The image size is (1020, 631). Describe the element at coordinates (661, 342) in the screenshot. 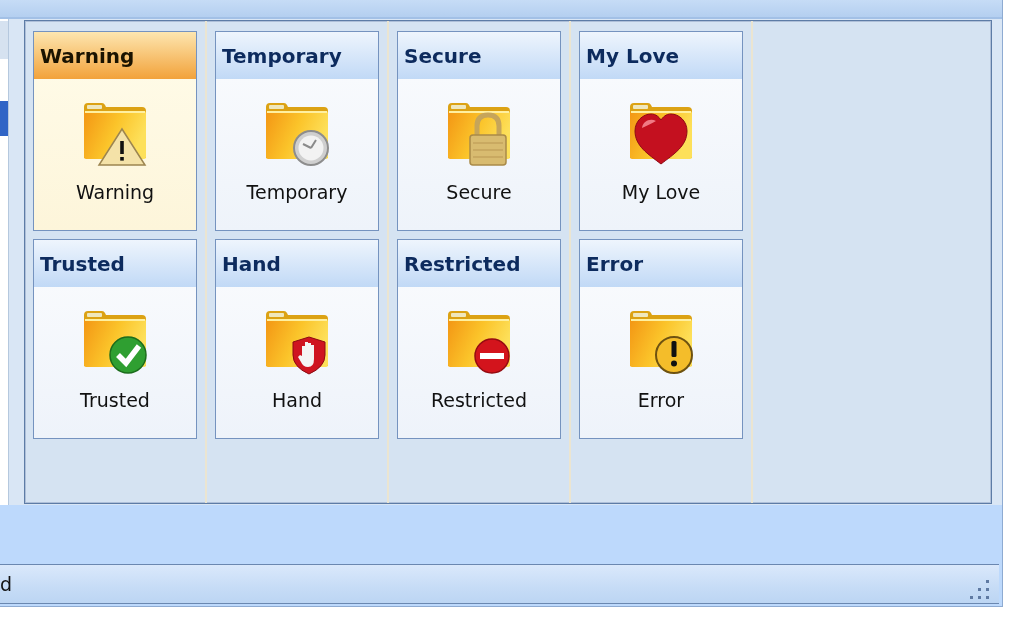

I see `folder-exclamation-icon` at that location.